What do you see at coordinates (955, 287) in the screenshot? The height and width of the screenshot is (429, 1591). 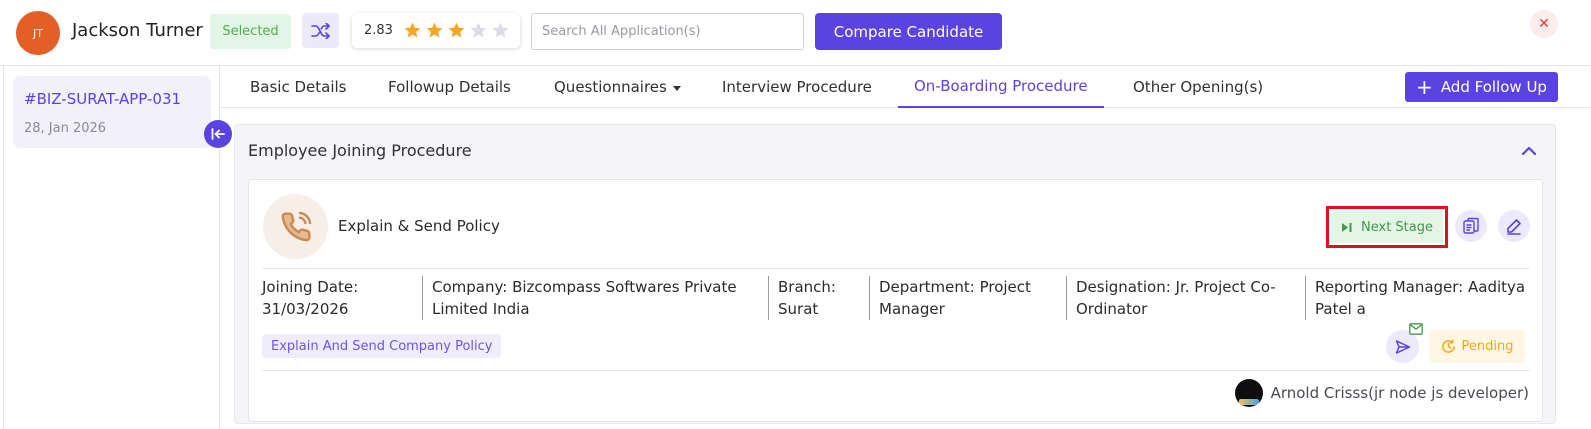 I see `department-line-1: Department: Project` at bounding box center [955, 287].